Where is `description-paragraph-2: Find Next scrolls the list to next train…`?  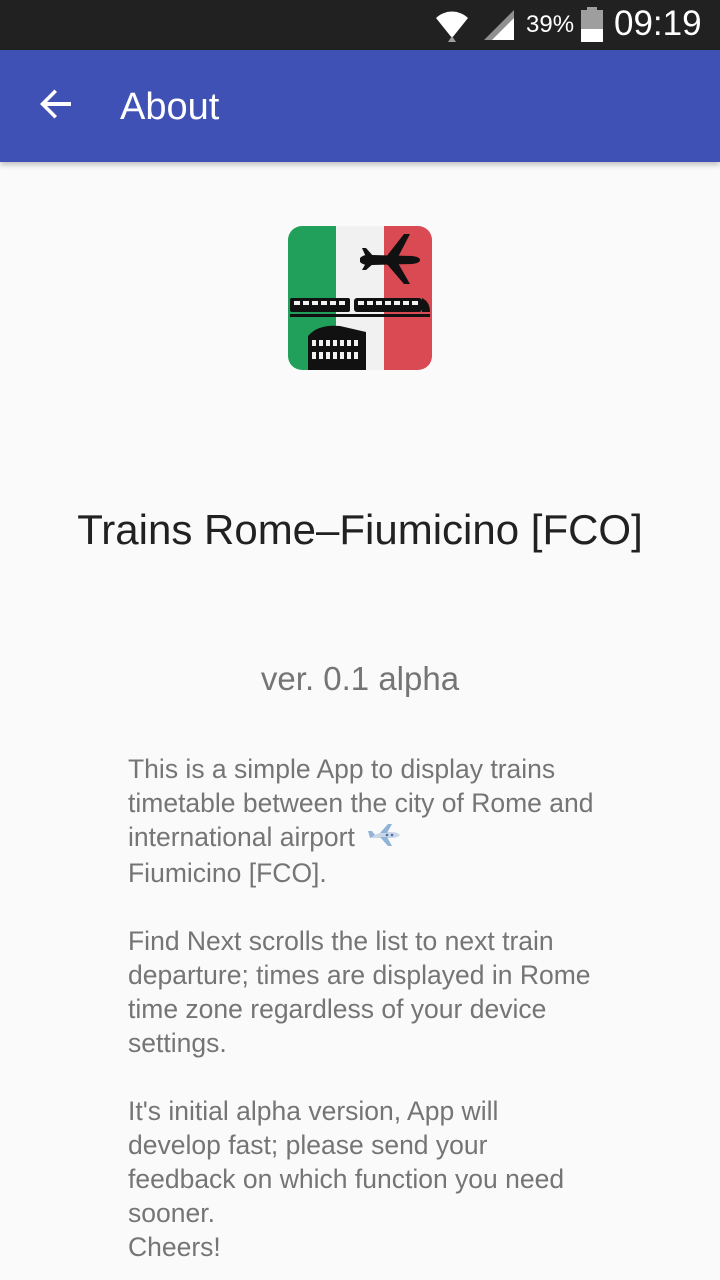 description-paragraph-2: Find Next scrolls the list to next train… is located at coordinates (359, 992).